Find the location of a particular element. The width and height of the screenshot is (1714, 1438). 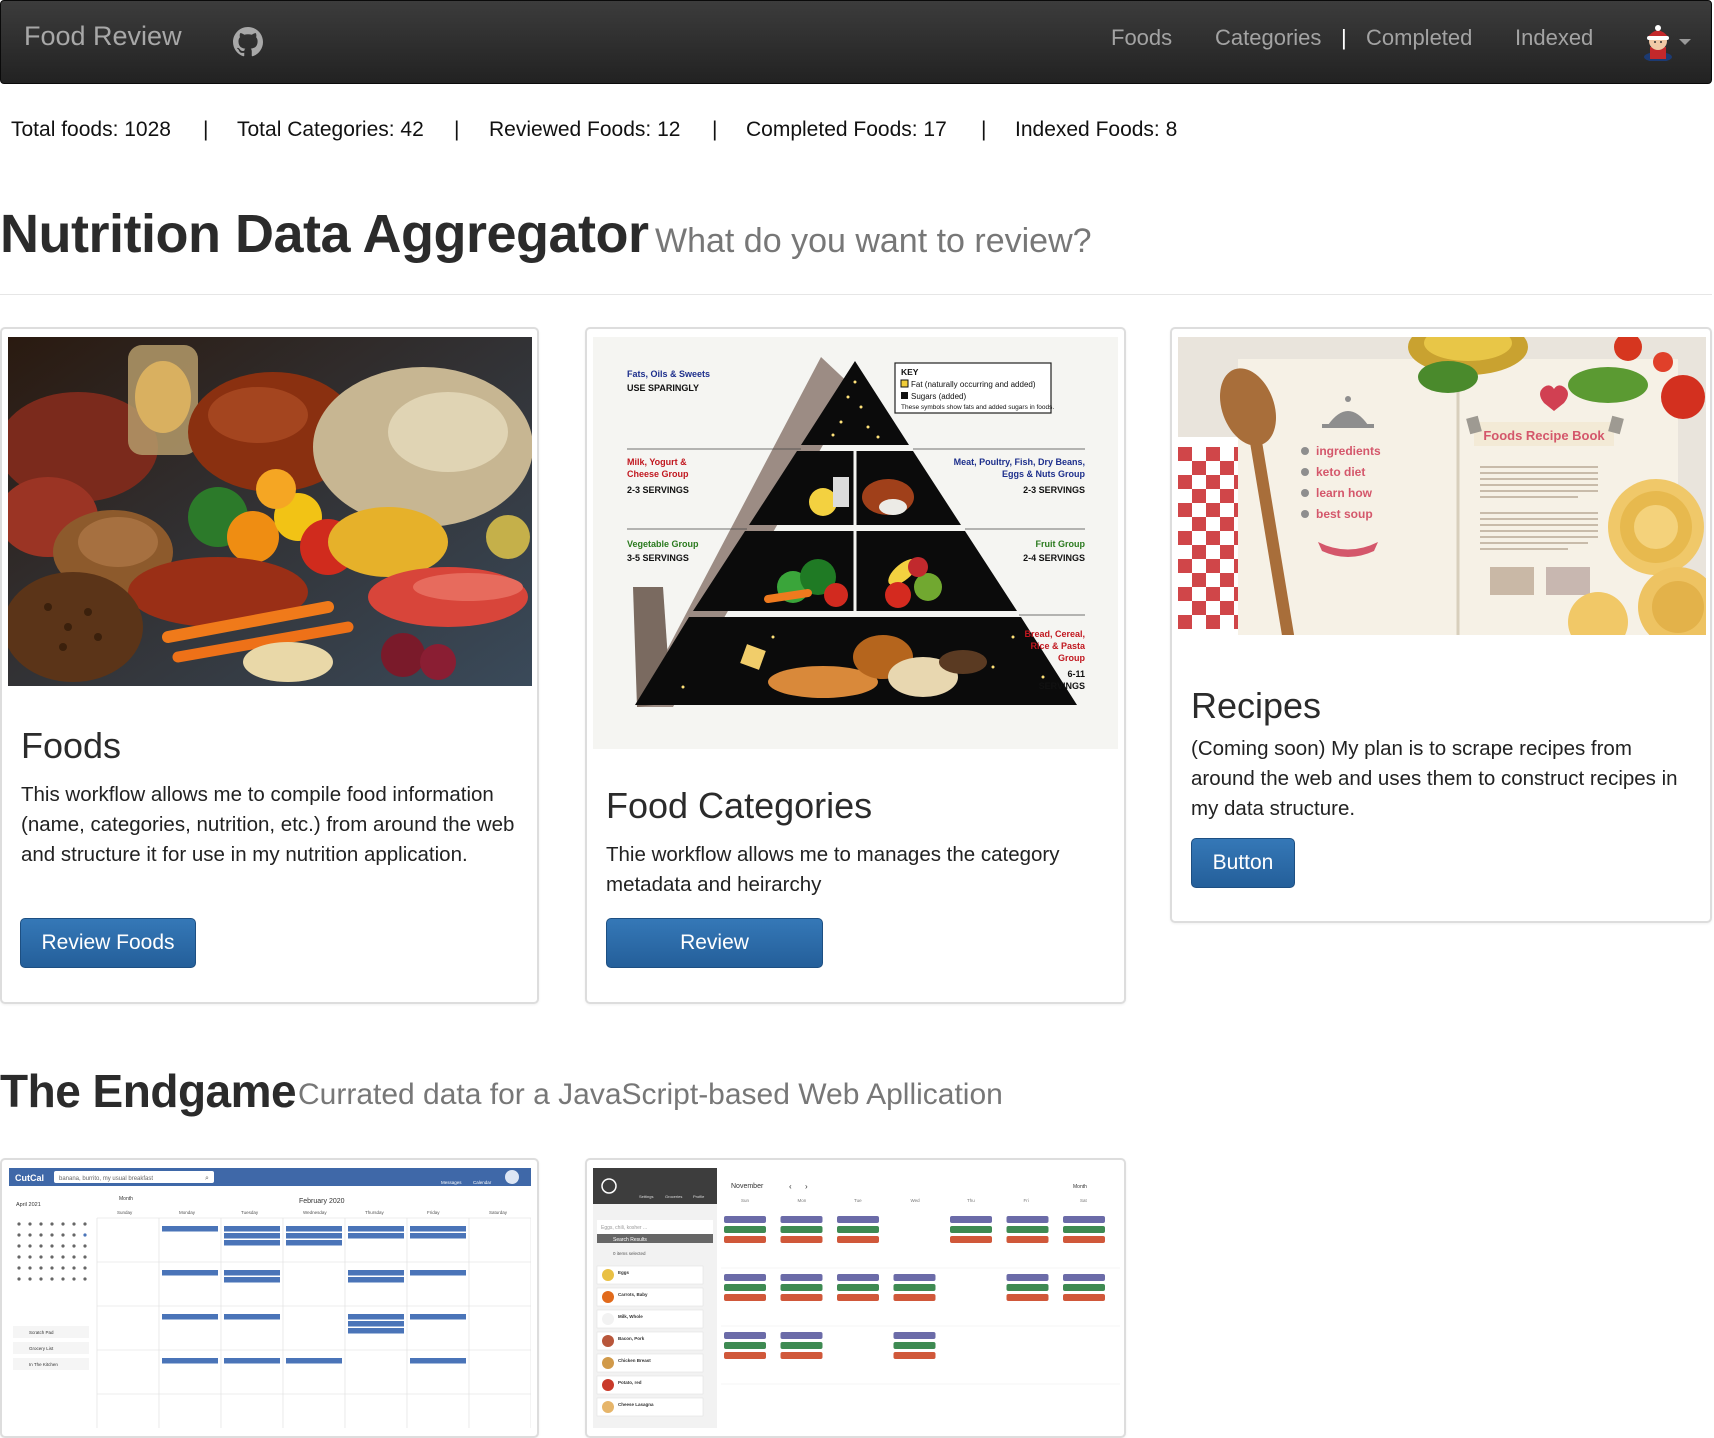

nav-link-completed: Completed is located at coordinates (1419, 38).